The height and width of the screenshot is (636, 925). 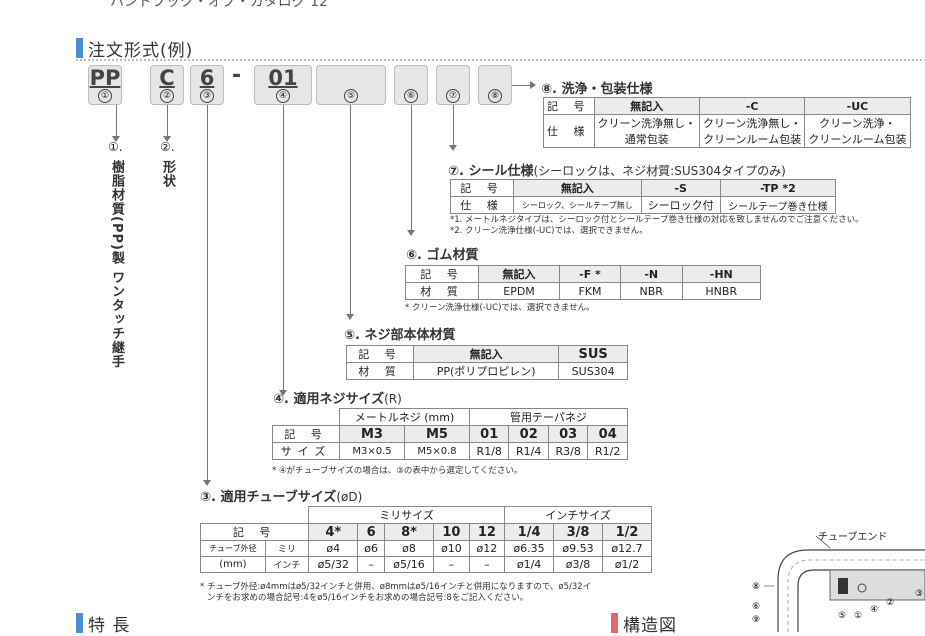 What do you see at coordinates (329, 399) in the screenshot?
I see `t4-title-main: ④. 適用ネジサイズ` at bounding box center [329, 399].